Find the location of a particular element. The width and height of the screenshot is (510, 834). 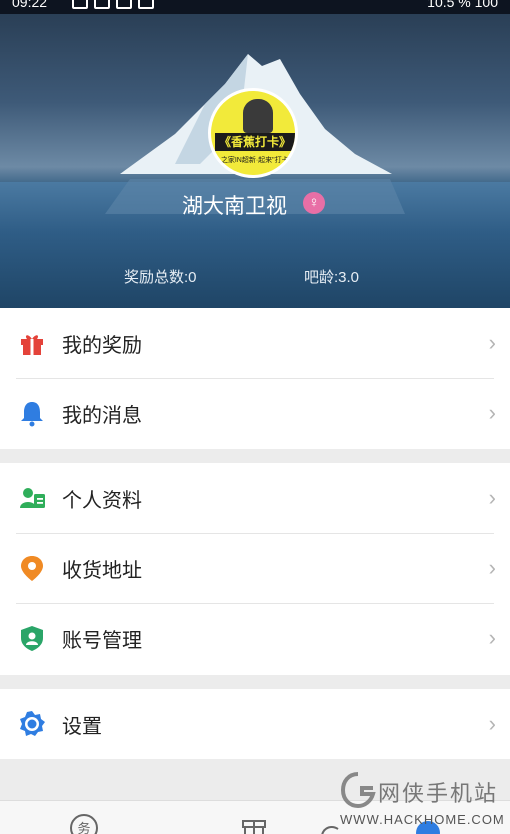

avatar-subtitle: 之家IN超新·起来"打卡" is located at coordinates (256, 160).